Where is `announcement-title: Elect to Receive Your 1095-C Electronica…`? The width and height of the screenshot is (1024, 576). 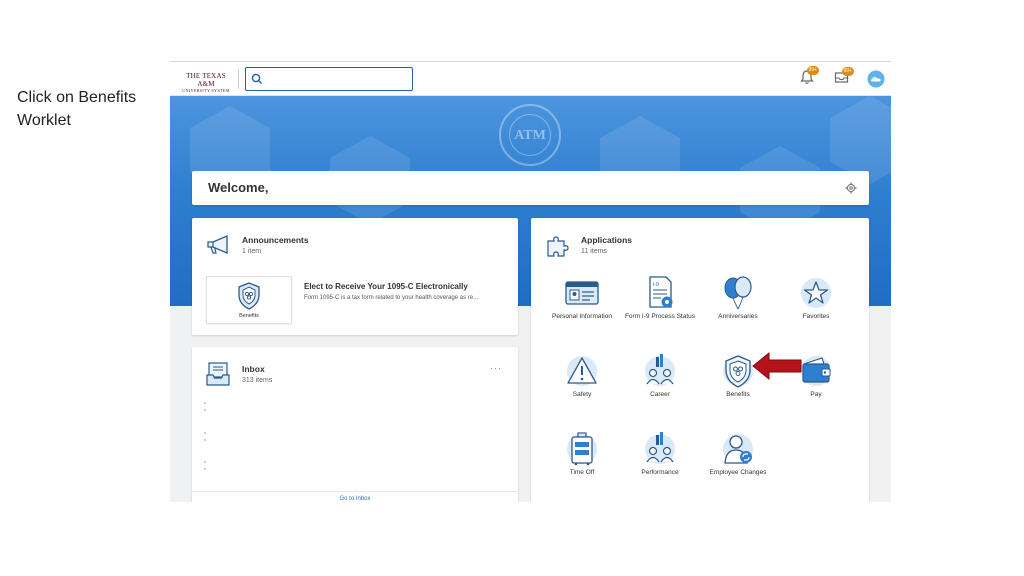 announcement-title: Elect to Receive Your 1095-C Electronica… is located at coordinates (386, 286).